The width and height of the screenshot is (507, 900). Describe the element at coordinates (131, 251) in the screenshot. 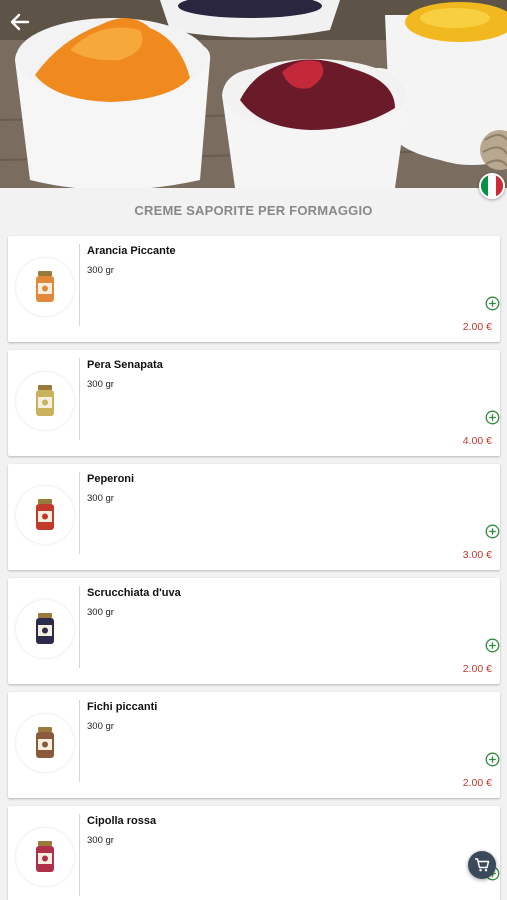

I see `product-name: Arancia Piccante` at that location.